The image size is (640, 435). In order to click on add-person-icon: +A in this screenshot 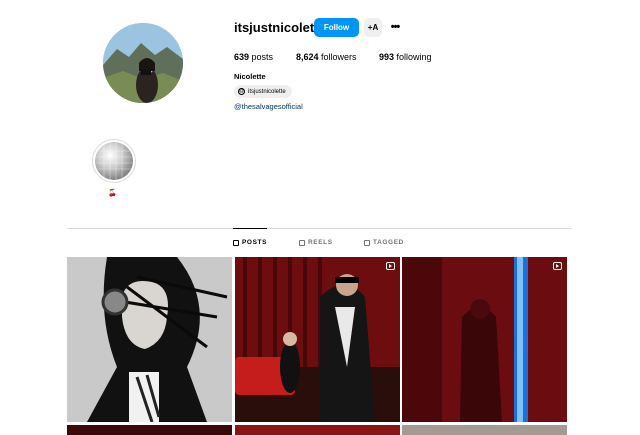, I will do `click(373, 27)`.